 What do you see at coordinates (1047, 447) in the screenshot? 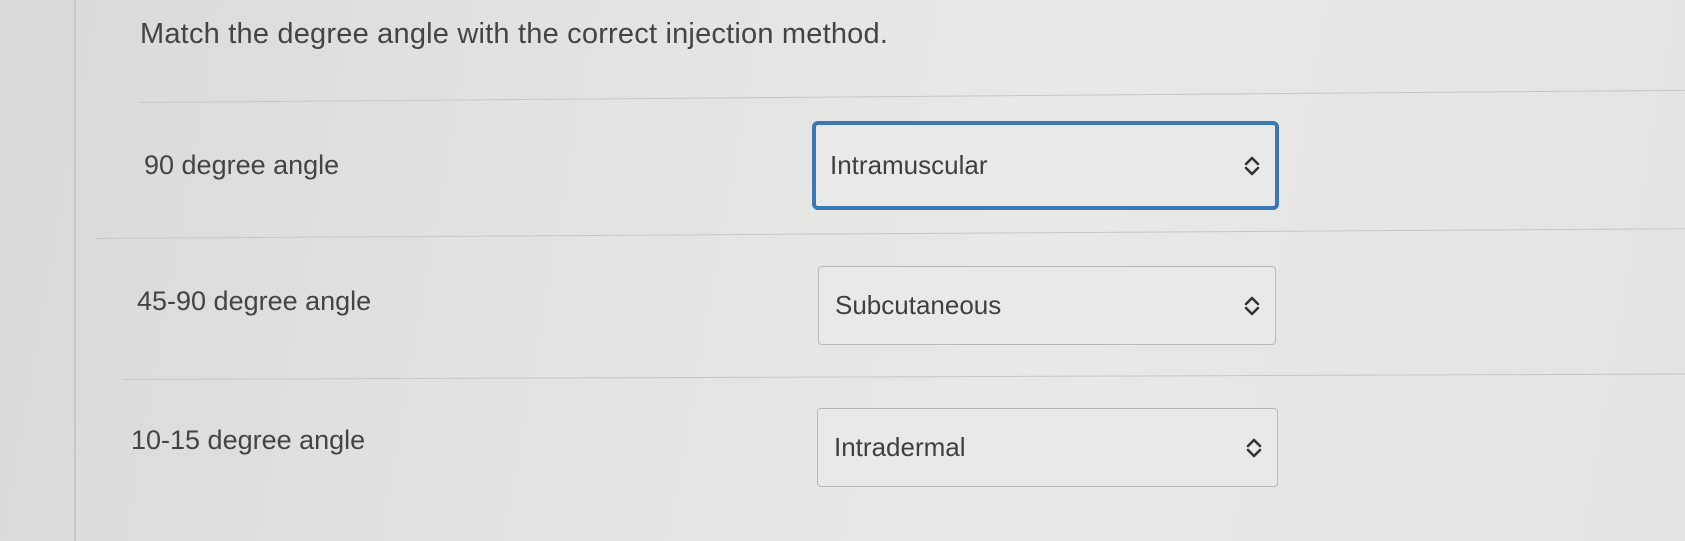
I see `injection-method-select-3: Intradermal` at bounding box center [1047, 447].